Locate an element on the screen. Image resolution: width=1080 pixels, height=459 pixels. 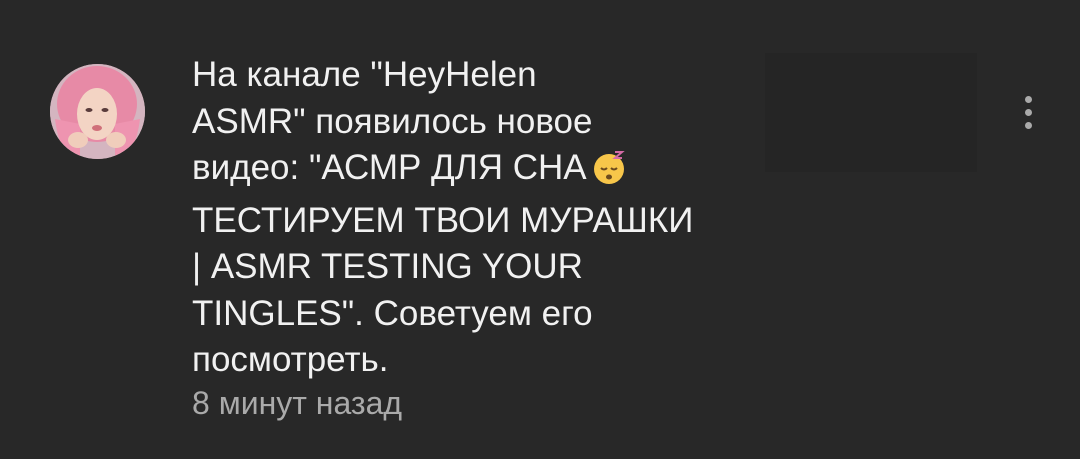
channel-avatar is located at coordinates (97, 111).